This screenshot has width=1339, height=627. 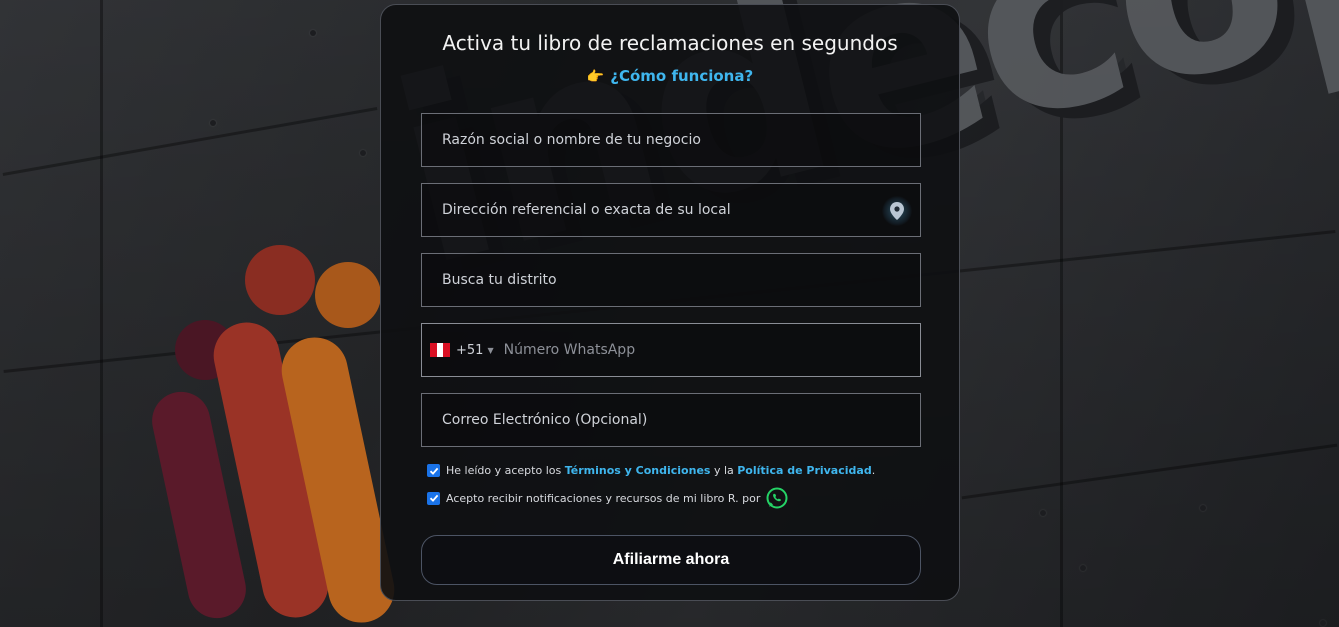 What do you see at coordinates (671, 560) in the screenshot?
I see `affiliate-submit-button: Afiliarme ahora` at bounding box center [671, 560].